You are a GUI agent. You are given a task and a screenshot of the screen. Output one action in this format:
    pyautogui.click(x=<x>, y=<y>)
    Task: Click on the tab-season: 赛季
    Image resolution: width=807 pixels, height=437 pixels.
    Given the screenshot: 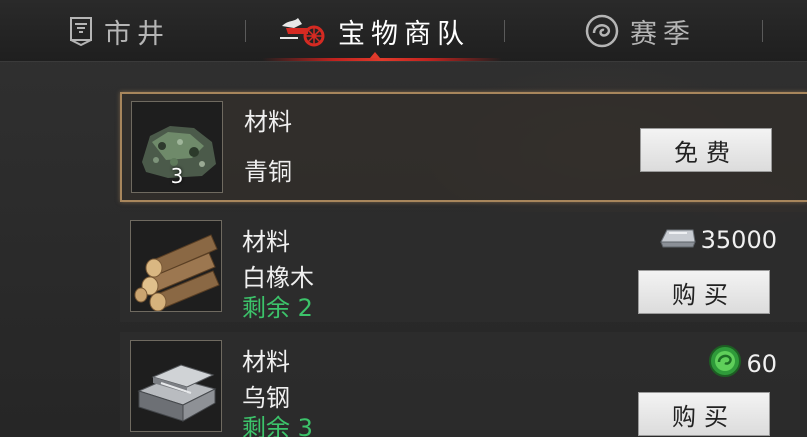 What is the action you would take?
    pyautogui.click(x=640, y=31)
    